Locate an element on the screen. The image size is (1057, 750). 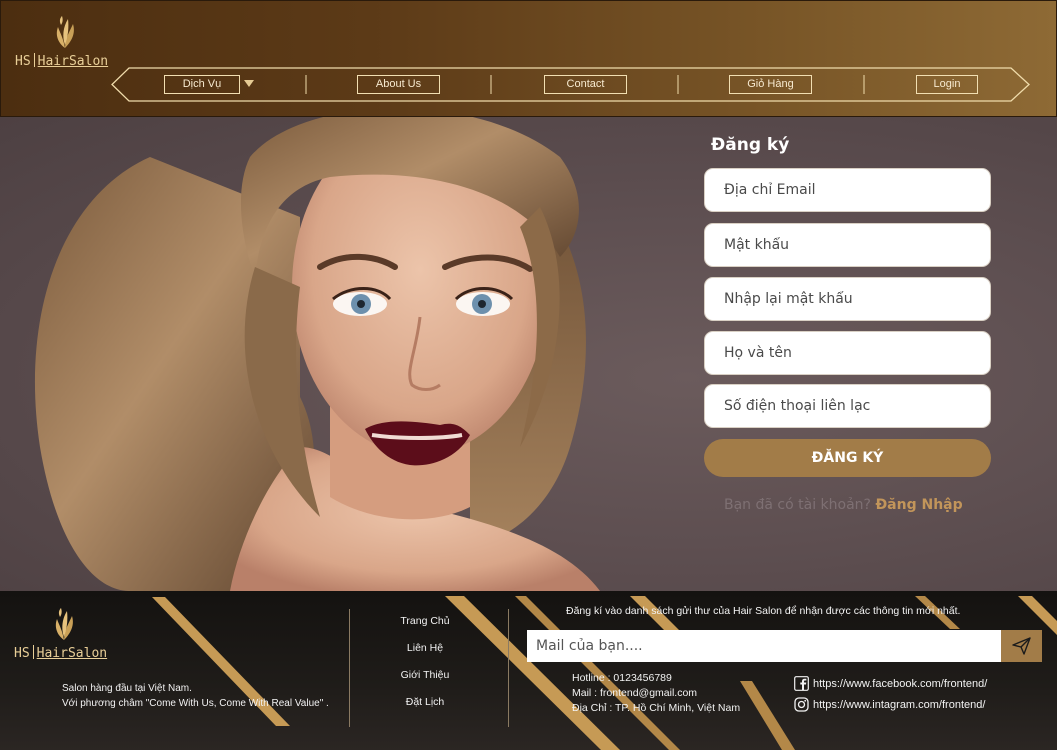
newsletter-email-input is located at coordinates (764, 646).